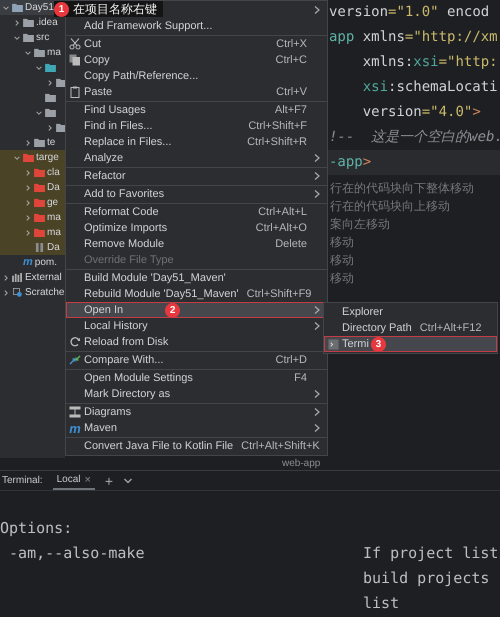 Image resolution: width=500 pixels, height=617 pixels. I want to click on faded-hint-text: 行在的代码块向下整体移动, so click(402, 188).